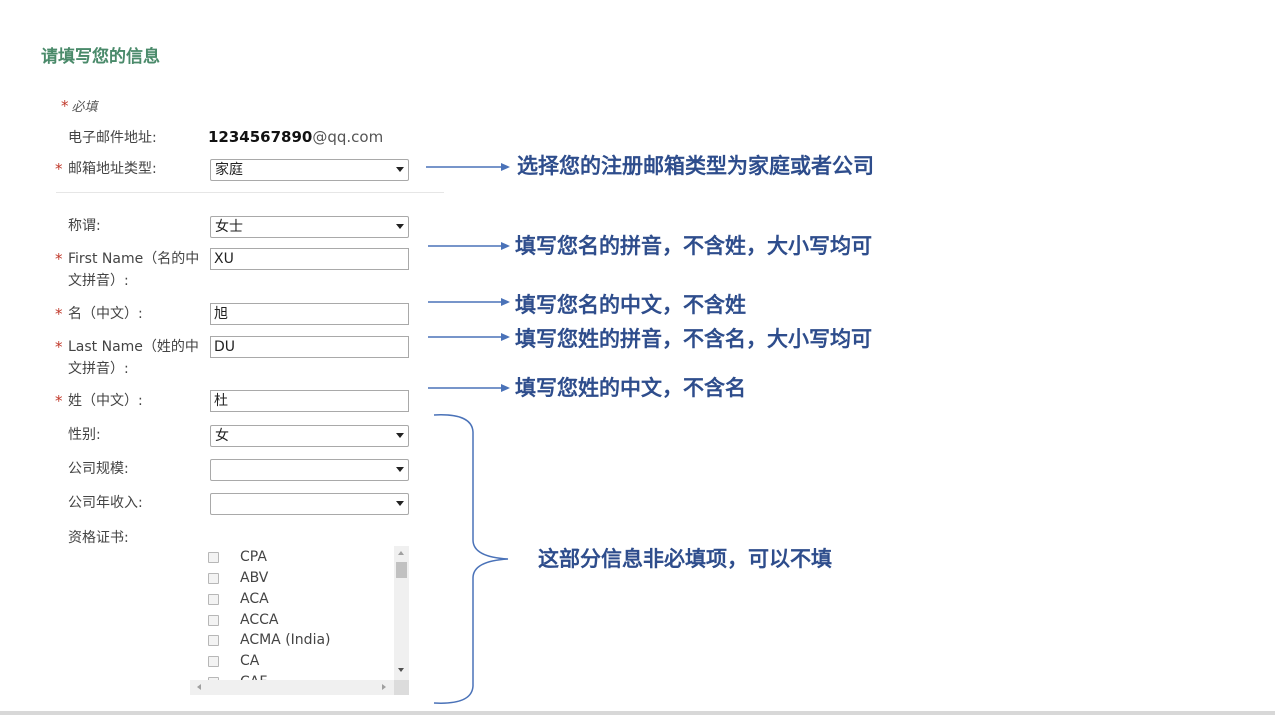 This screenshot has height=715, width=1275. Describe the element at coordinates (290, 599) in the screenshot. I see `list-item: ACA` at that location.